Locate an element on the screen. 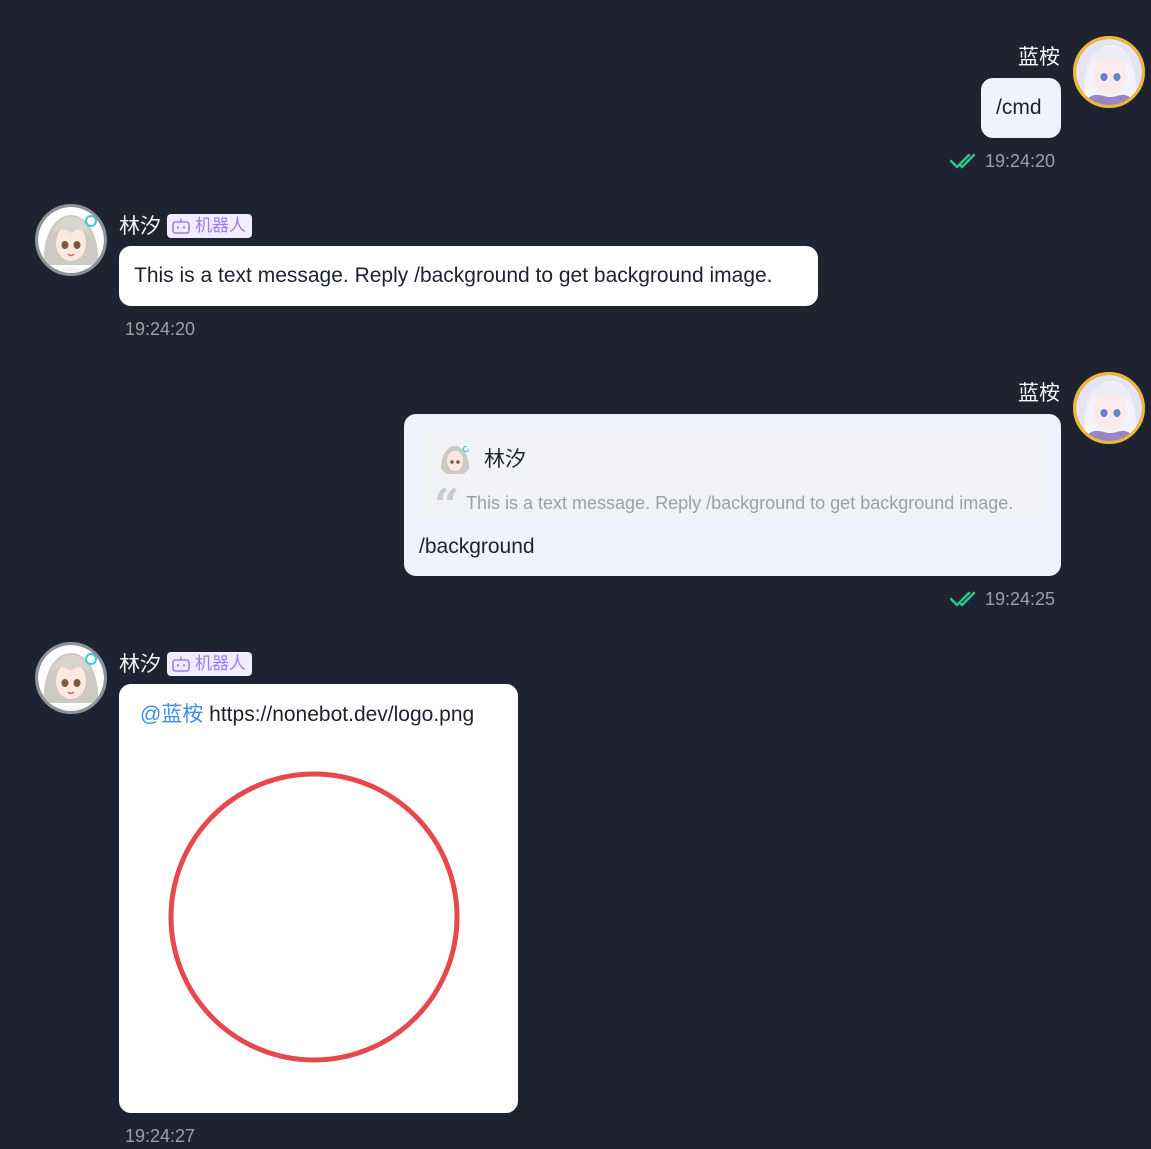 This screenshot has width=1151, height=1149. message-text: /cmd is located at coordinates (1019, 107).